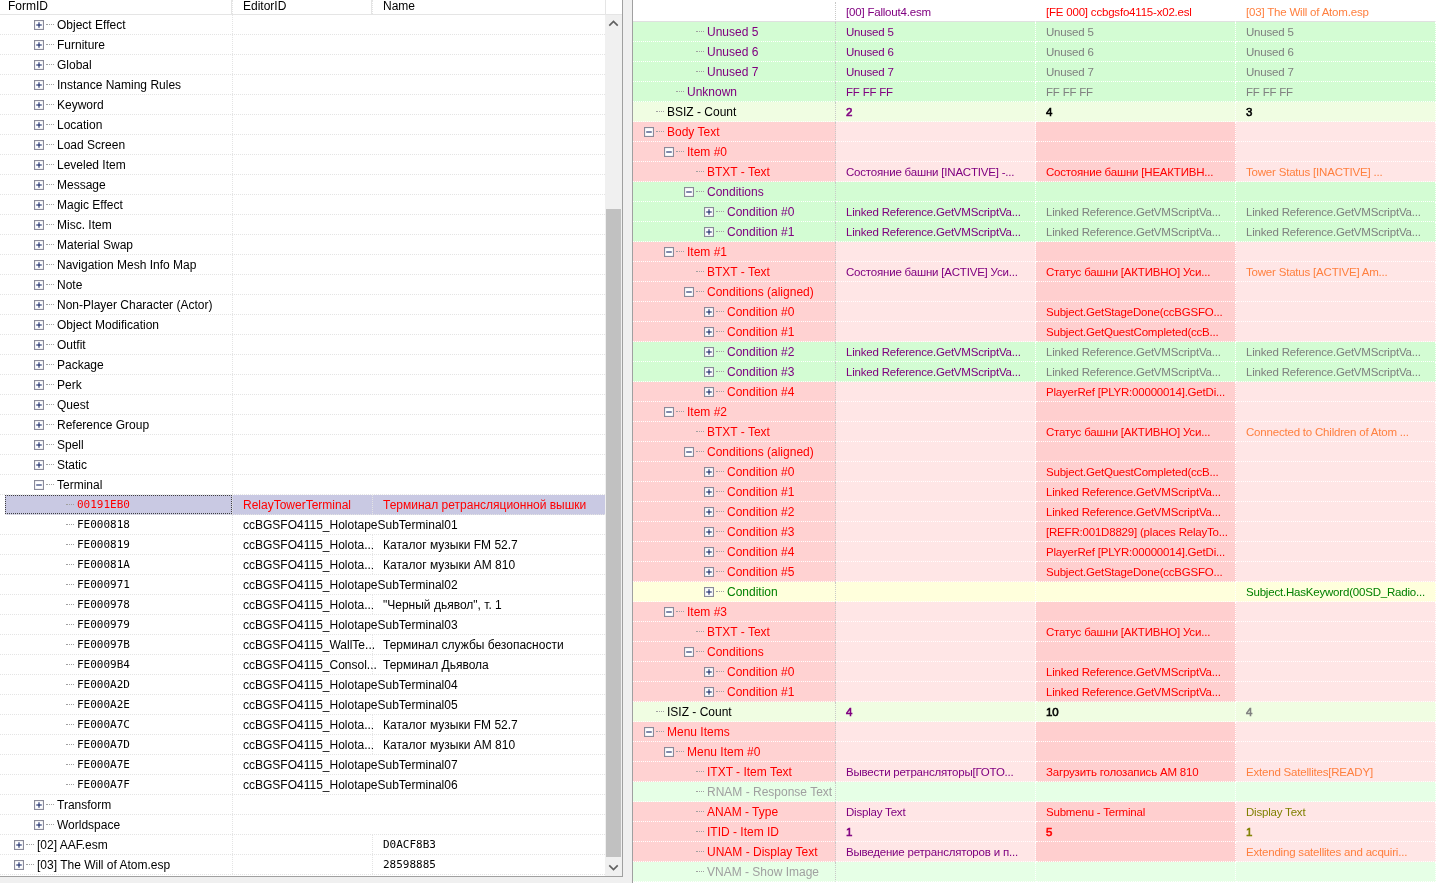 This screenshot has height=883, width=1436. I want to click on tree-row: FE000A7F ccBGSFO4115_HolotapeSubTerminal06, so click(302, 785).